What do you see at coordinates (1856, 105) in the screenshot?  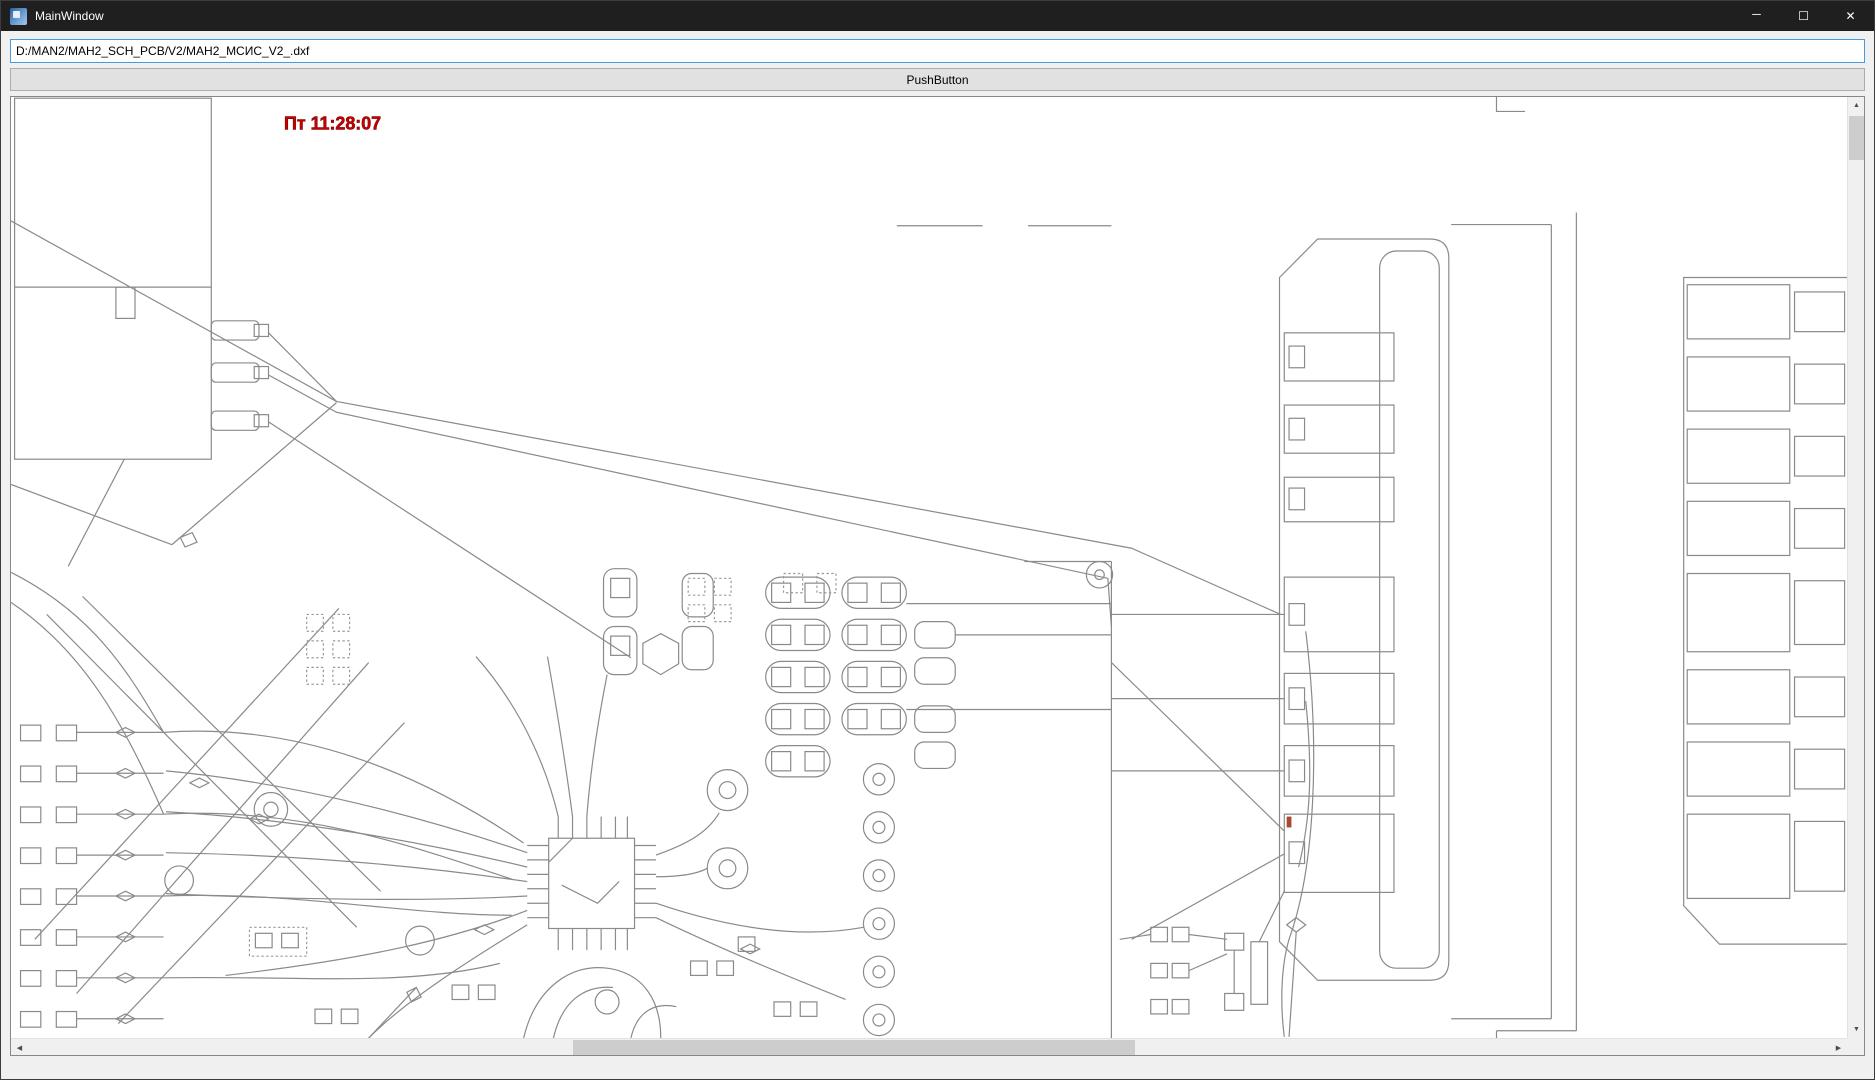 I see `scroll-up-arrow: ▲` at bounding box center [1856, 105].